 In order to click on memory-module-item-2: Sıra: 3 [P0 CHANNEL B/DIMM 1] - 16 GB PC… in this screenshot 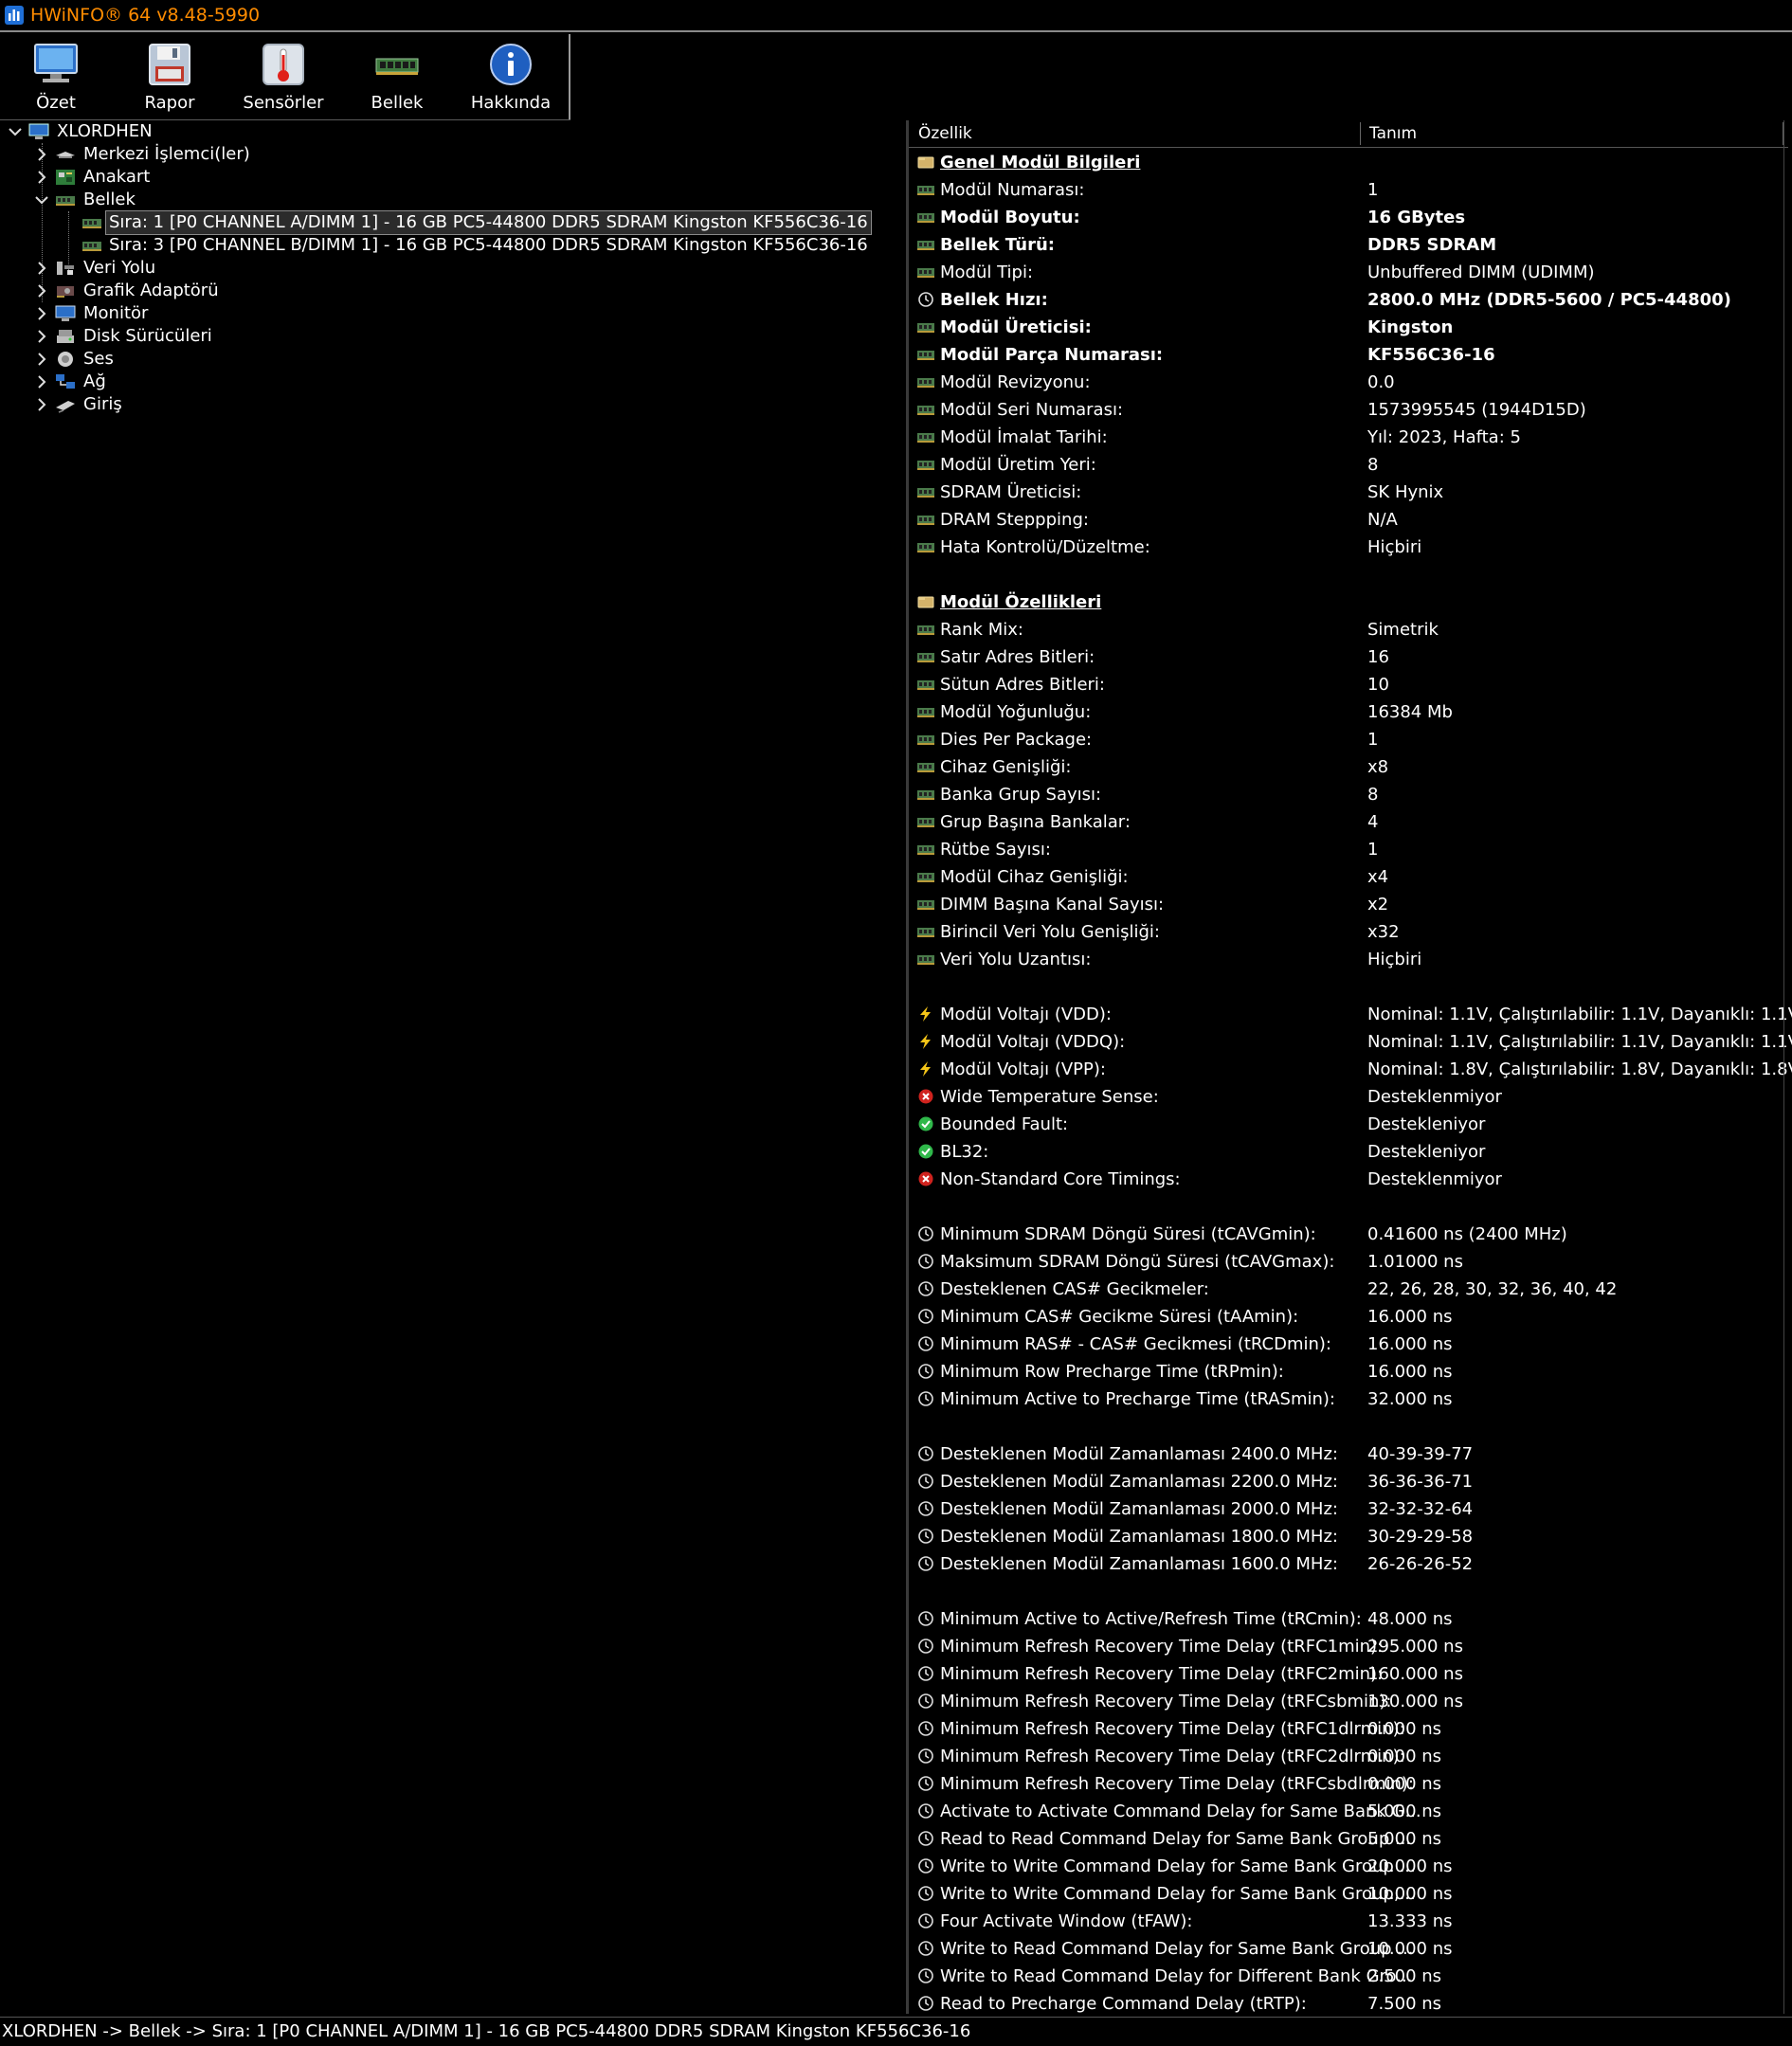, I will do `click(434, 245)`.